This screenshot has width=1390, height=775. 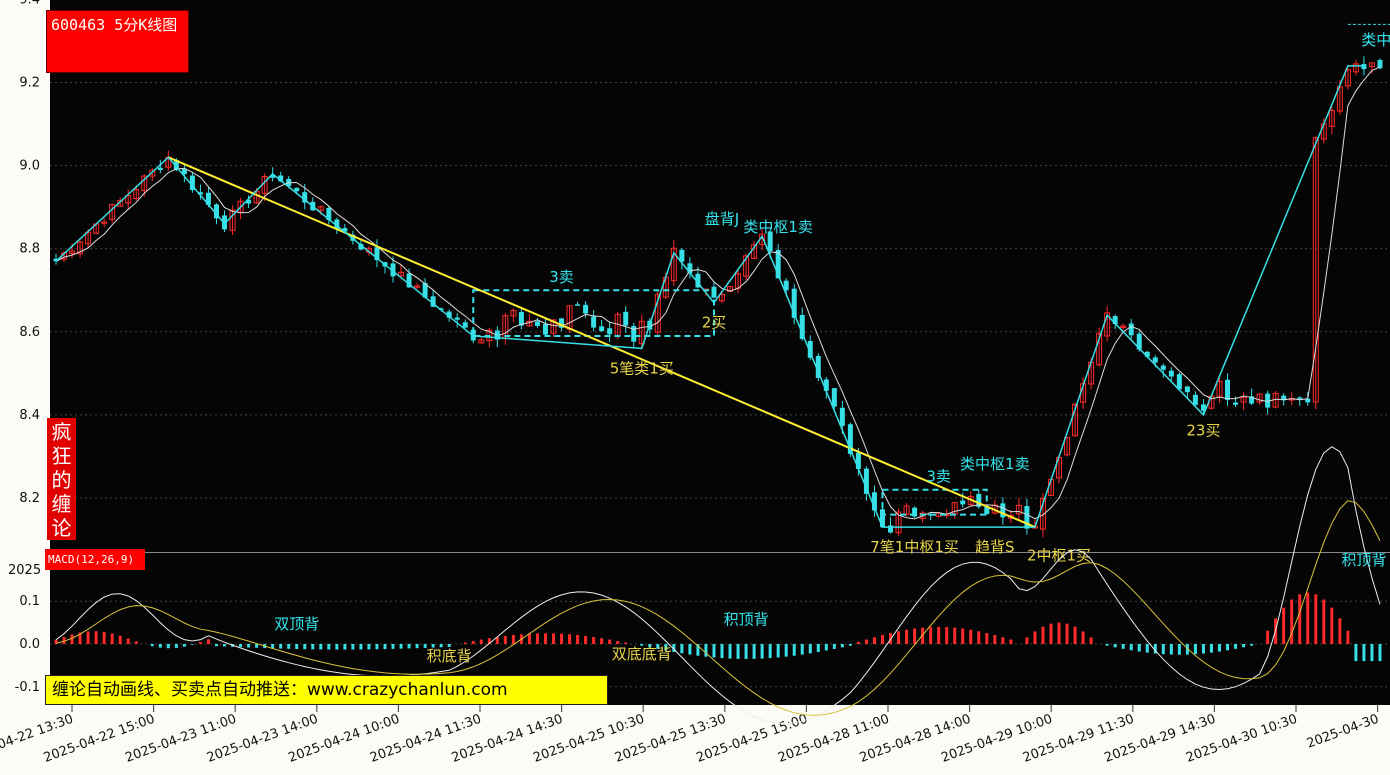 What do you see at coordinates (29, 601) in the screenshot?
I see `y-tick-label: 0.1` at bounding box center [29, 601].